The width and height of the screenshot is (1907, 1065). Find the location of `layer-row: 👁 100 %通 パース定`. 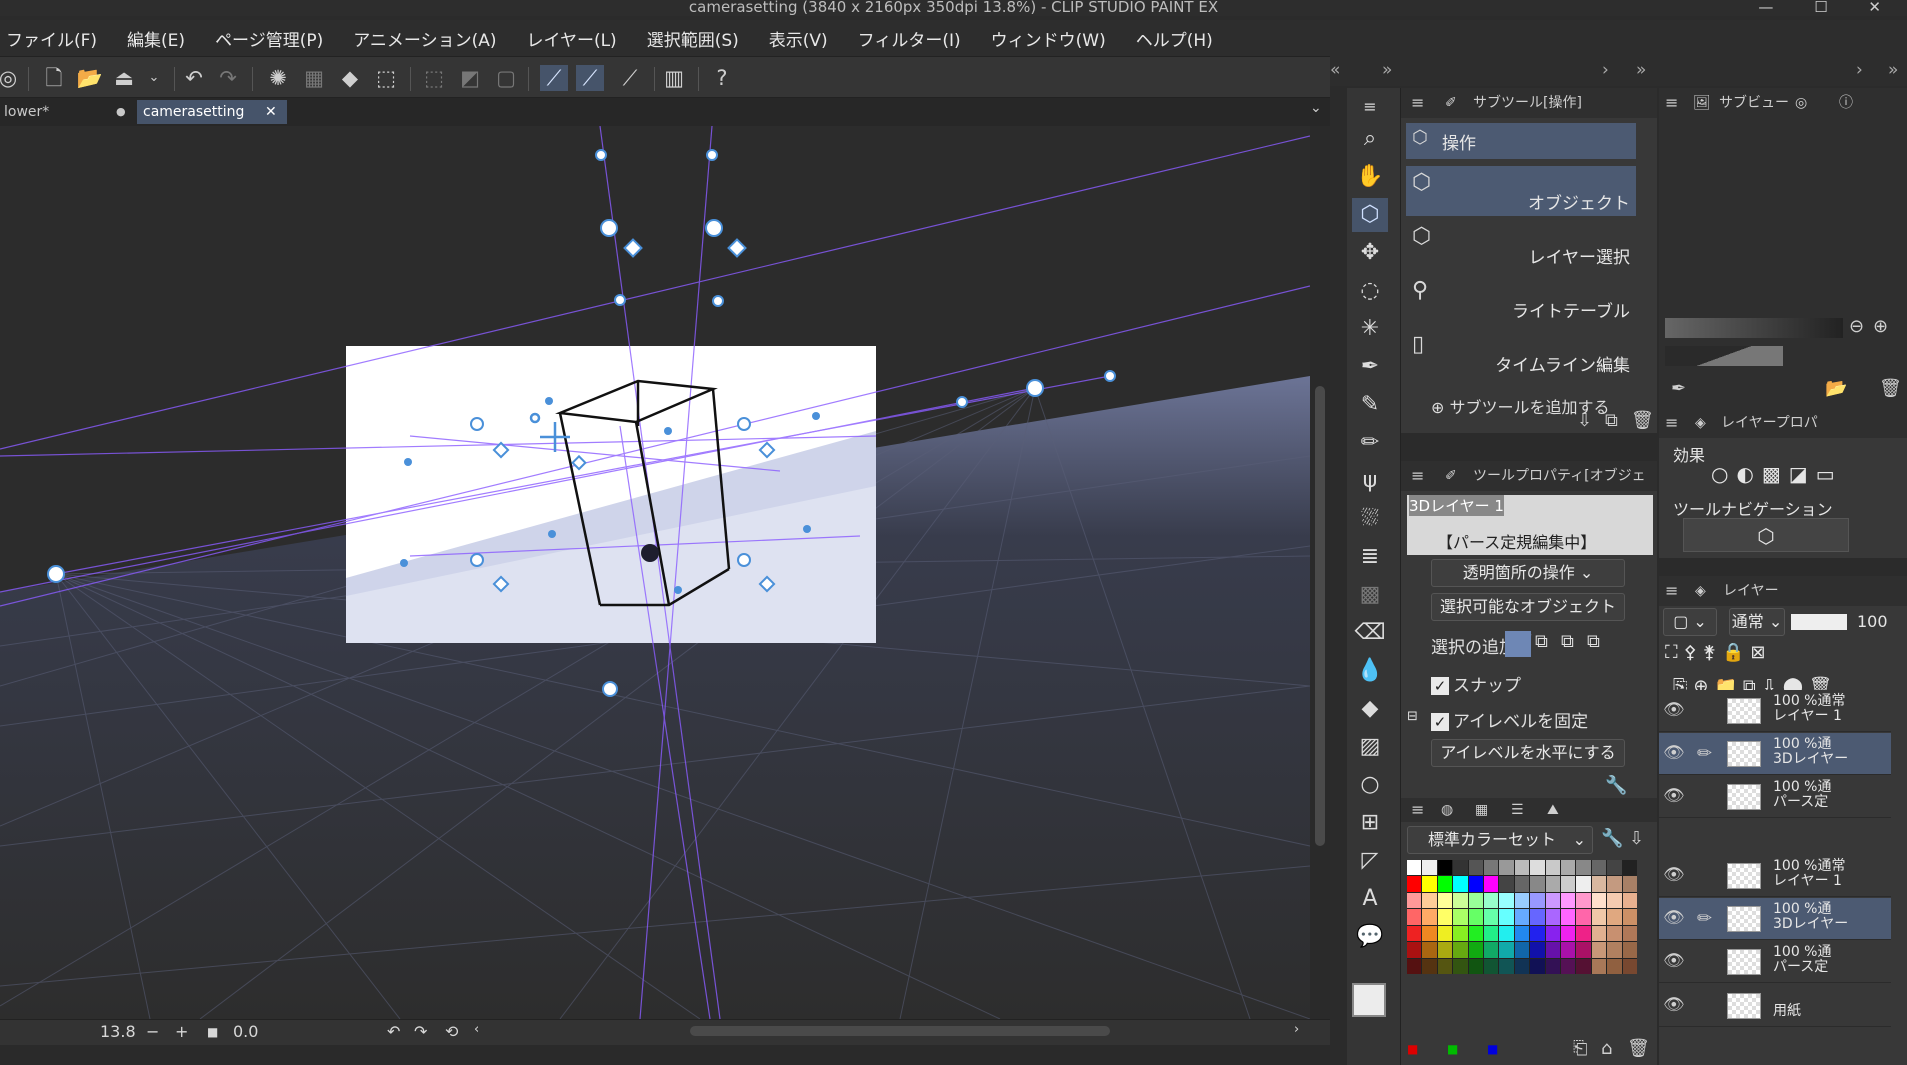

layer-row: 👁 100 %通 パース定 is located at coordinates (1775, 962).